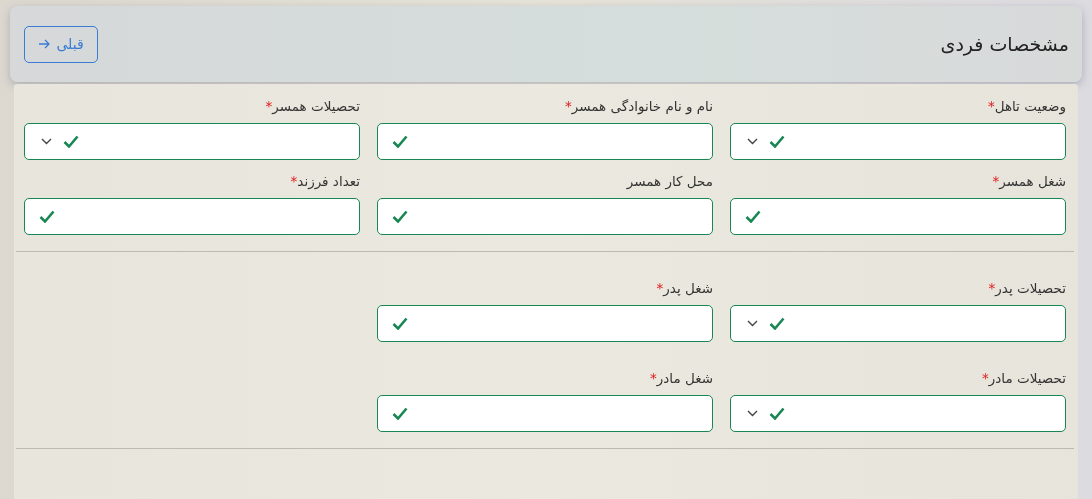 Image resolution: width=1092 pixels, height=499 pixels. What do you see at coordinates (1026, 106) in the screenshot?
I see `field-label: وضعیت تاهل*` at bounding box center [1026, 106].